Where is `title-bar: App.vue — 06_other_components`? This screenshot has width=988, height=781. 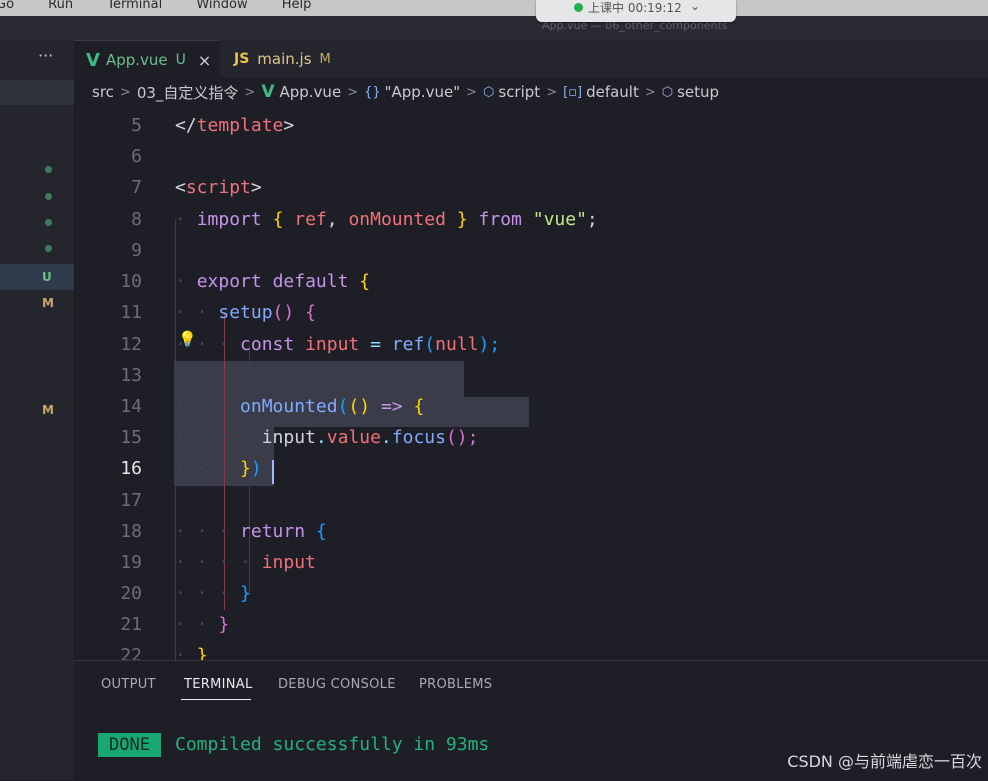
title-bar: App.vue — 06_other_components is located at coordinates (494, 28).